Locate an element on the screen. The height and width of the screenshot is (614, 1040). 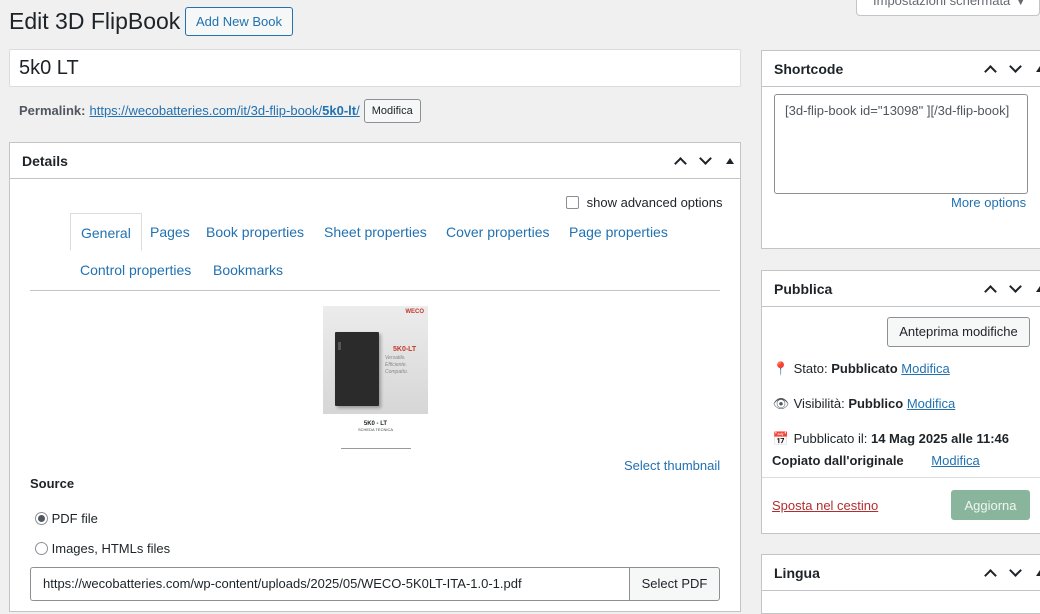
copied-label: Copiato dall'originale is located at coordinates (838, 460).